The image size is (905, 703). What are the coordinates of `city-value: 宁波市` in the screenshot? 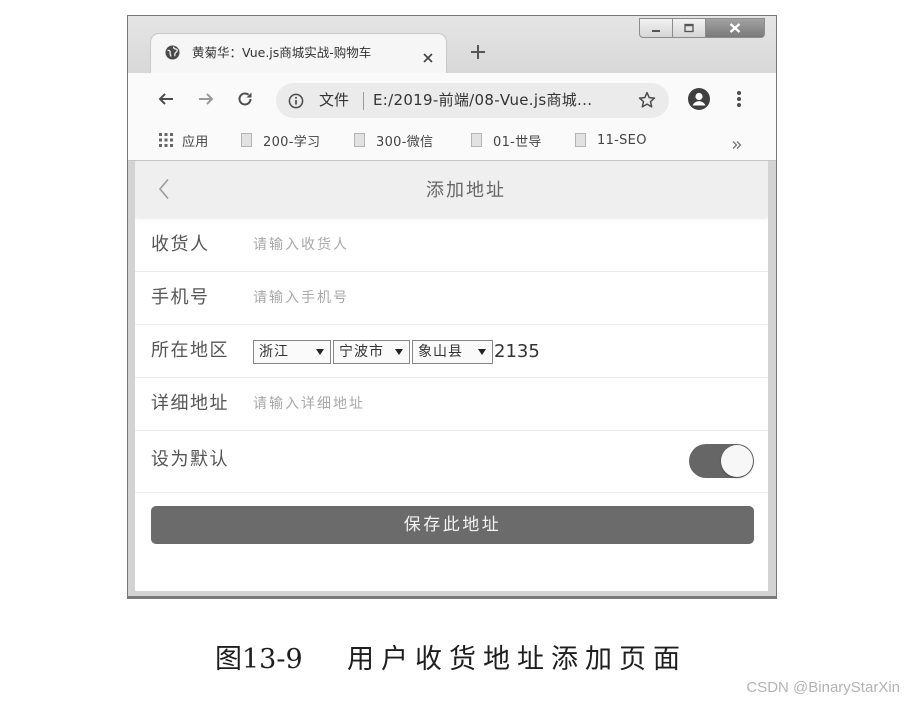 It's located at (361, 352).